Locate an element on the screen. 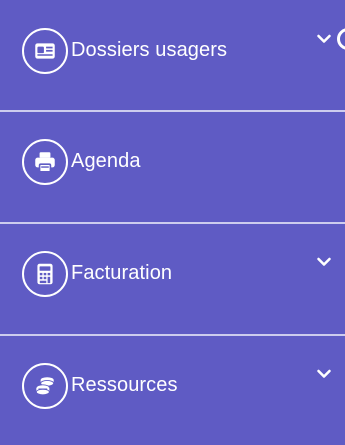  sidebar-item-label: Agenda is located at coordinates (106, 161).